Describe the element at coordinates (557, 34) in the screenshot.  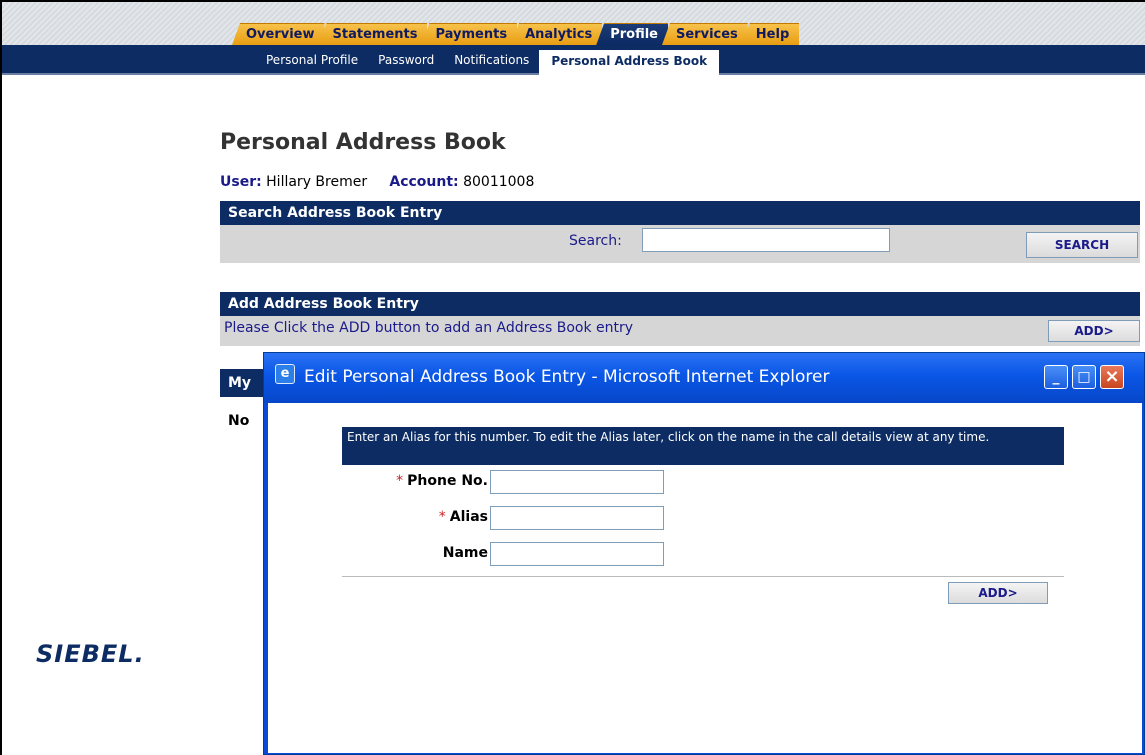
I see `tab-analytics: Analytics` at that location.